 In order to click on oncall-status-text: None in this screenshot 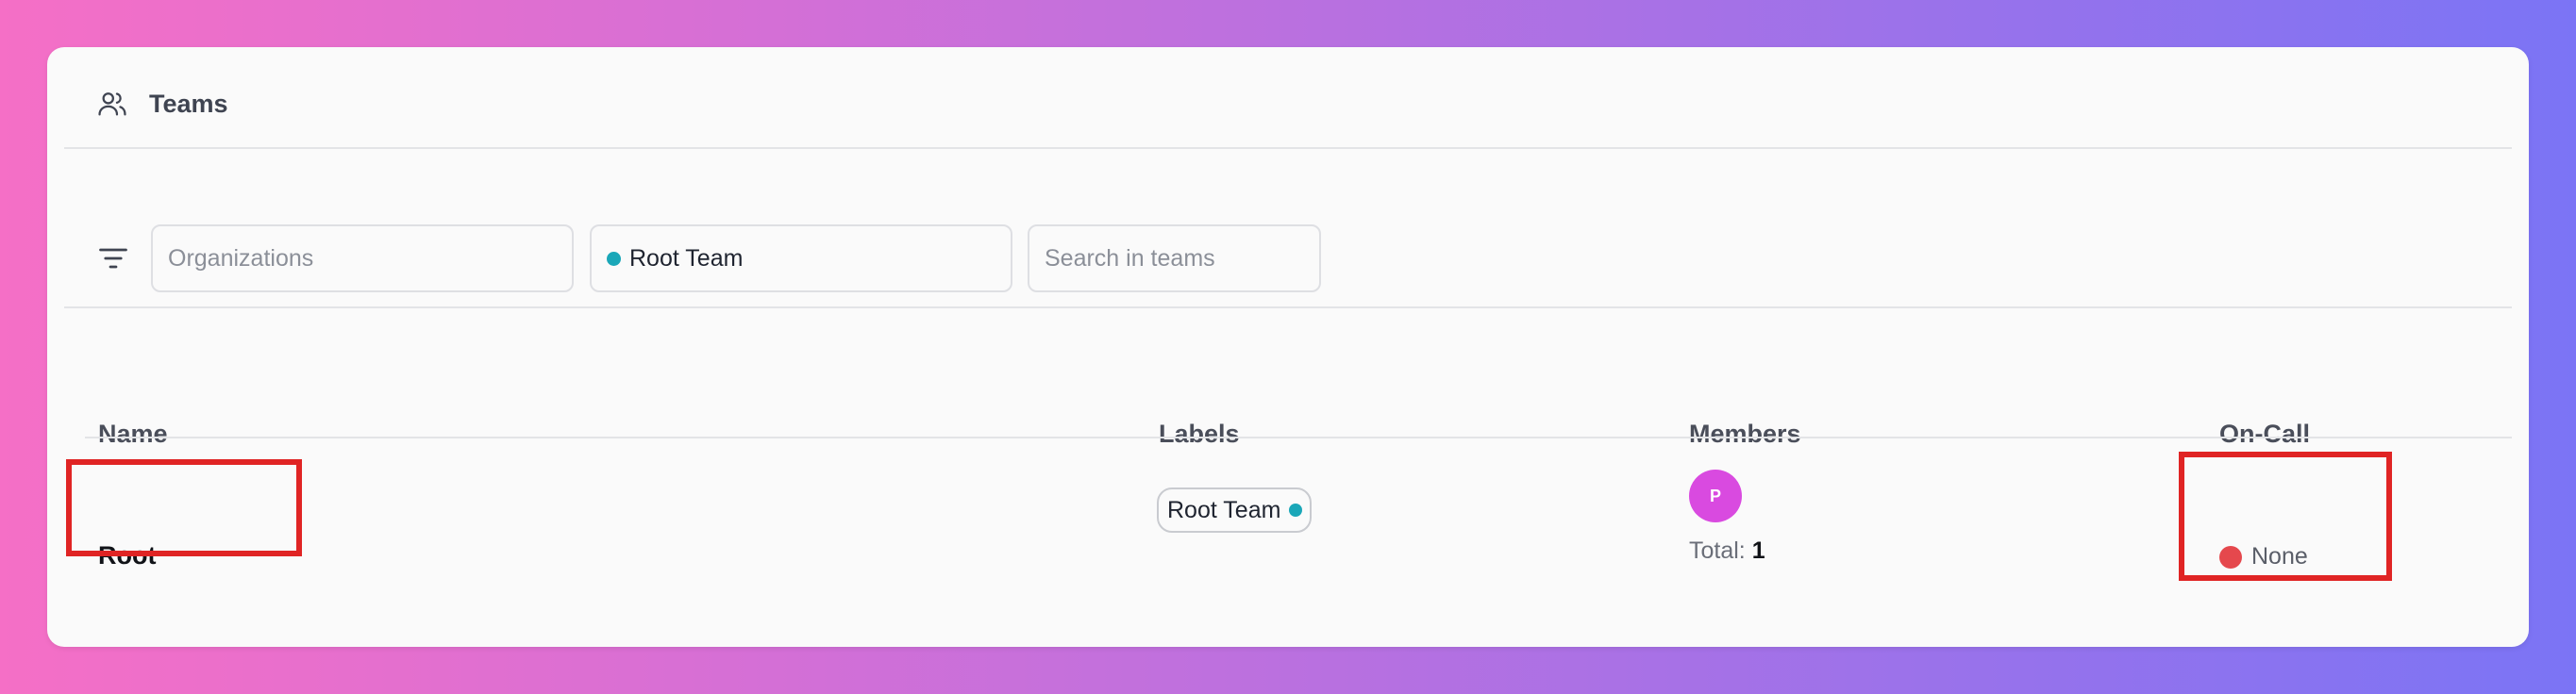, I will do `click(2279, 556)`.